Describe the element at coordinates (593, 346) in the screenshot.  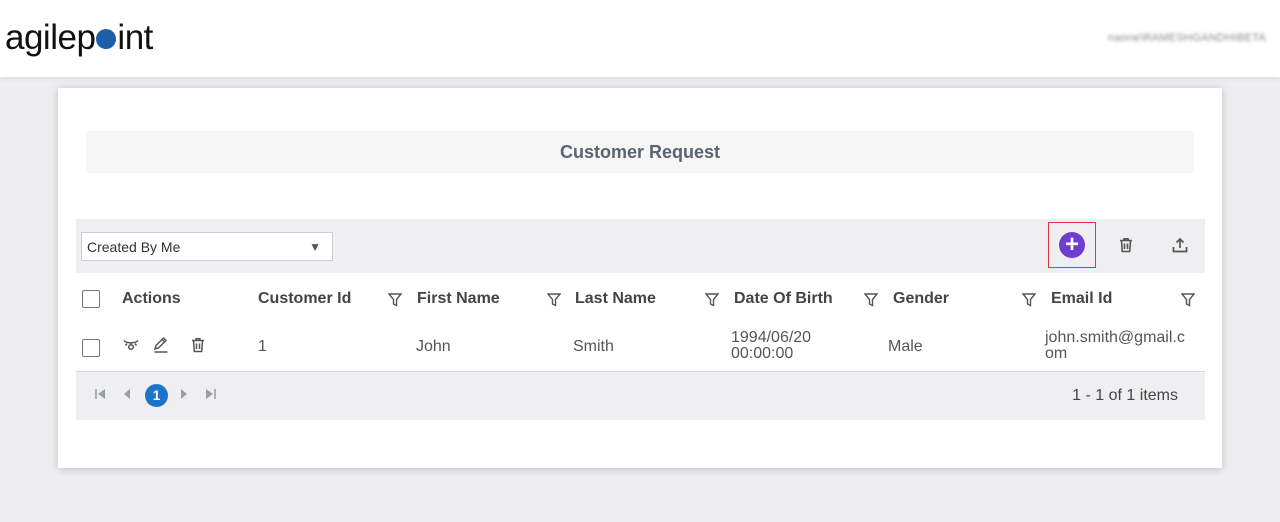
I see `cell-last-name: Smith` at that location.